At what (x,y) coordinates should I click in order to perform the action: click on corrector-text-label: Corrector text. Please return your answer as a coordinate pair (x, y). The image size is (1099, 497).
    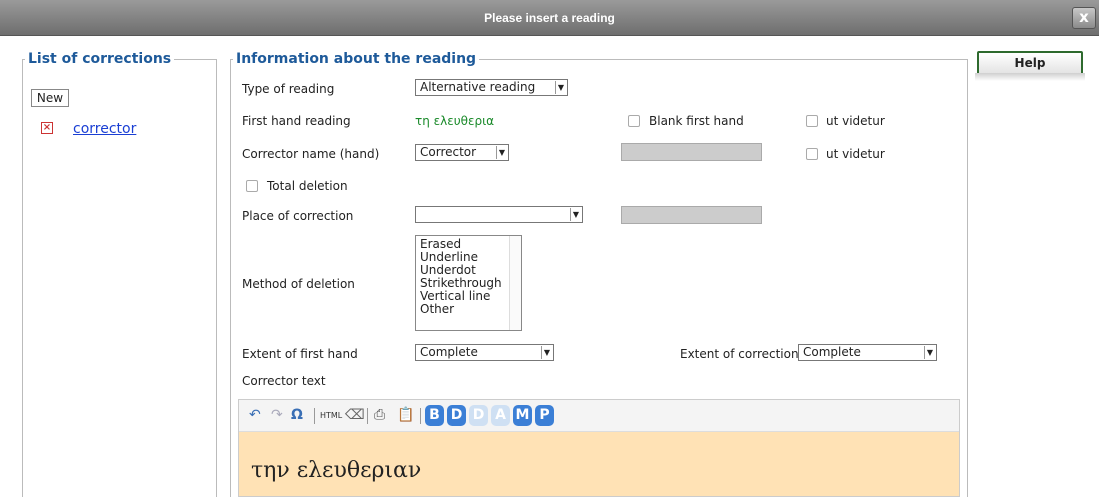
    Looking at the image, I should click on (284, 381).